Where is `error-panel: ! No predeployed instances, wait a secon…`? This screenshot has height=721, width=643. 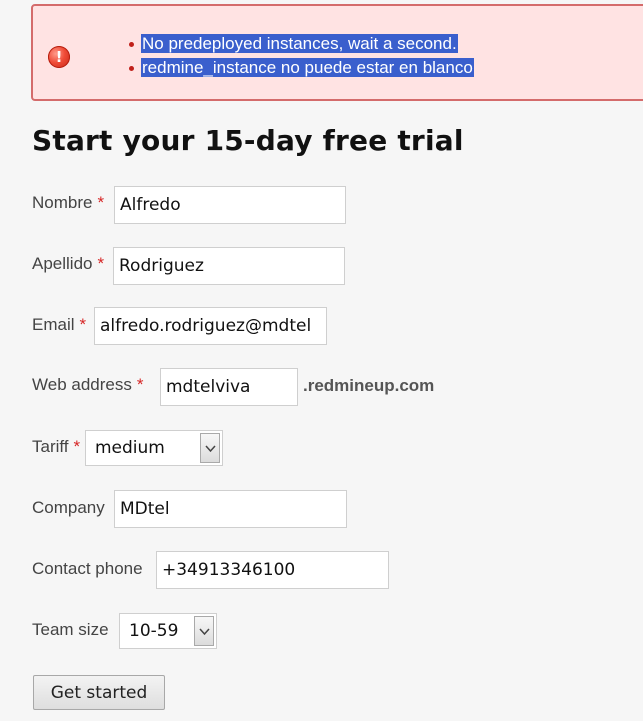 error-panel: ! No predeployed instances, wait a secon… is located at coordinates (337, 52).